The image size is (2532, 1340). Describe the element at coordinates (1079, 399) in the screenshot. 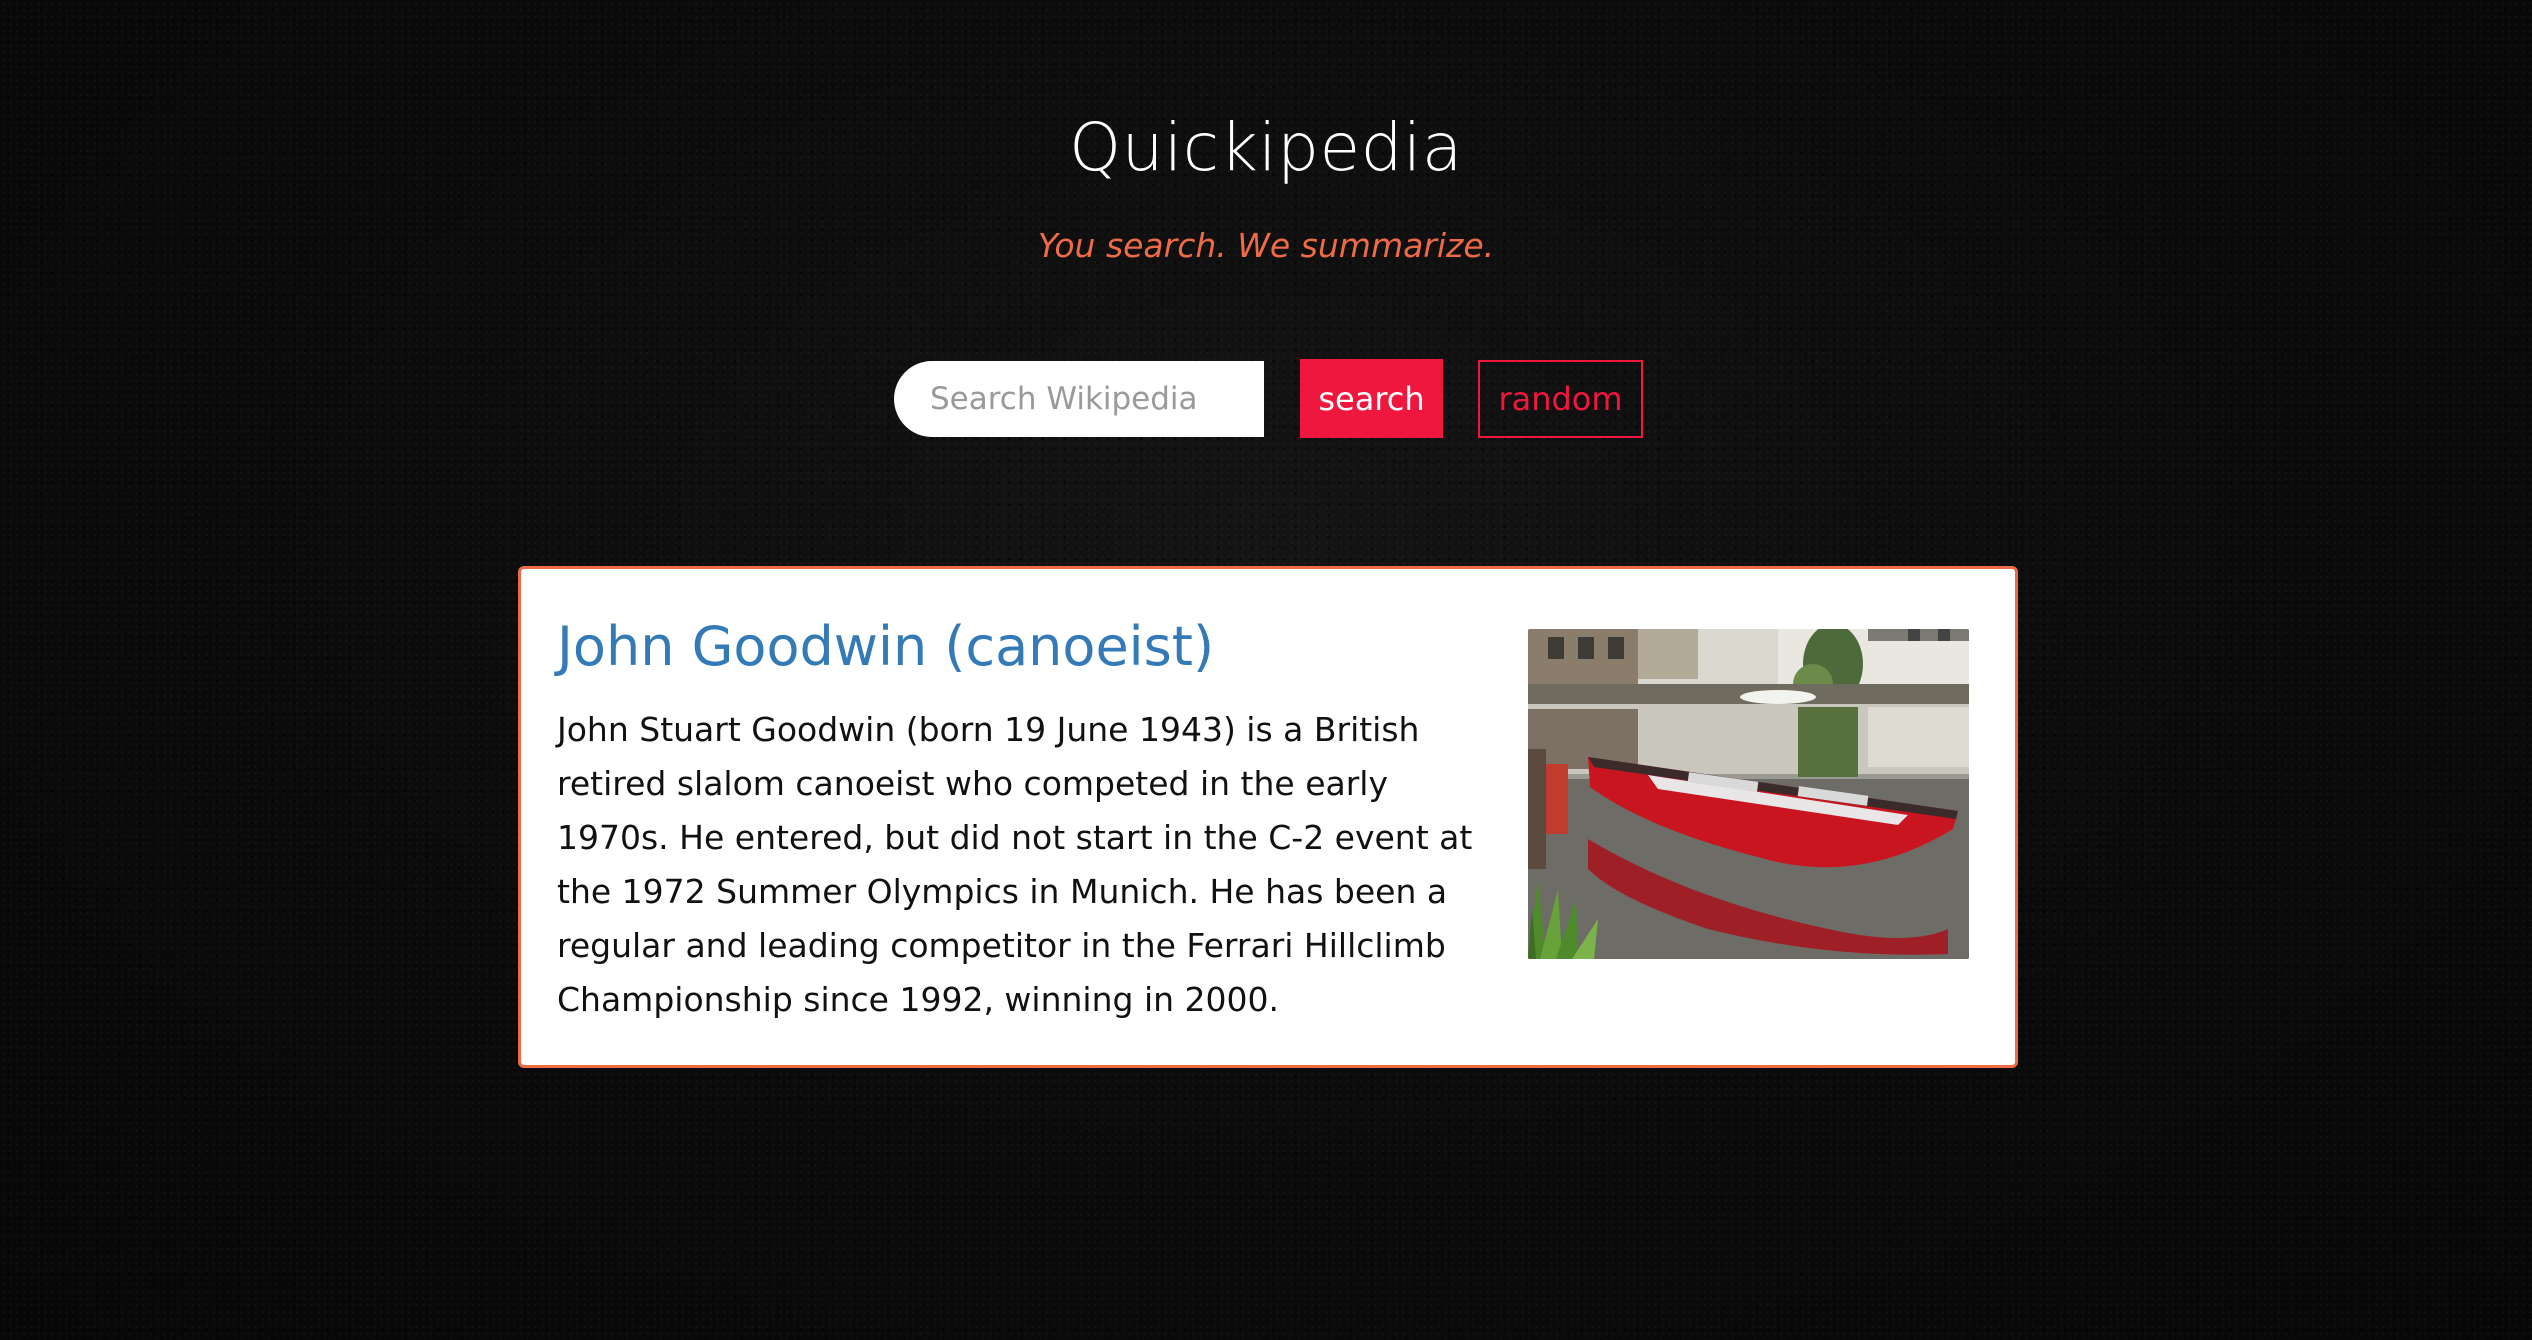

I see `search-input` at that location.